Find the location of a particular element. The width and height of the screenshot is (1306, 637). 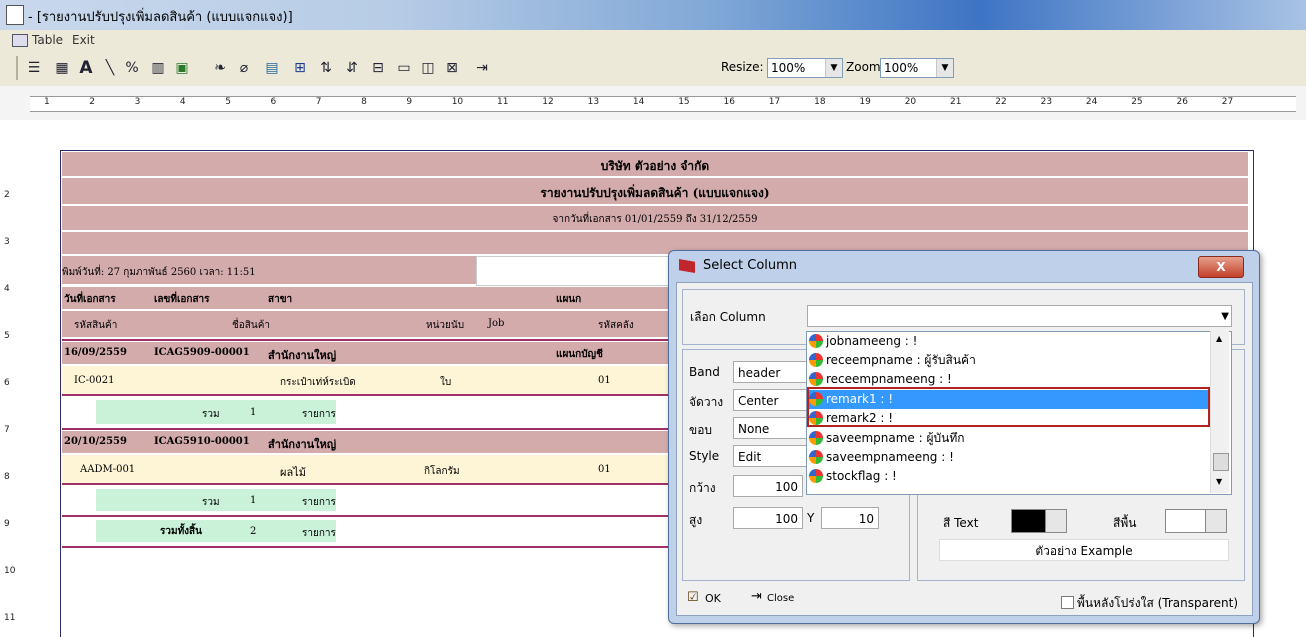

eraser-icon: ⌀ is located at coordinates (244, 68).